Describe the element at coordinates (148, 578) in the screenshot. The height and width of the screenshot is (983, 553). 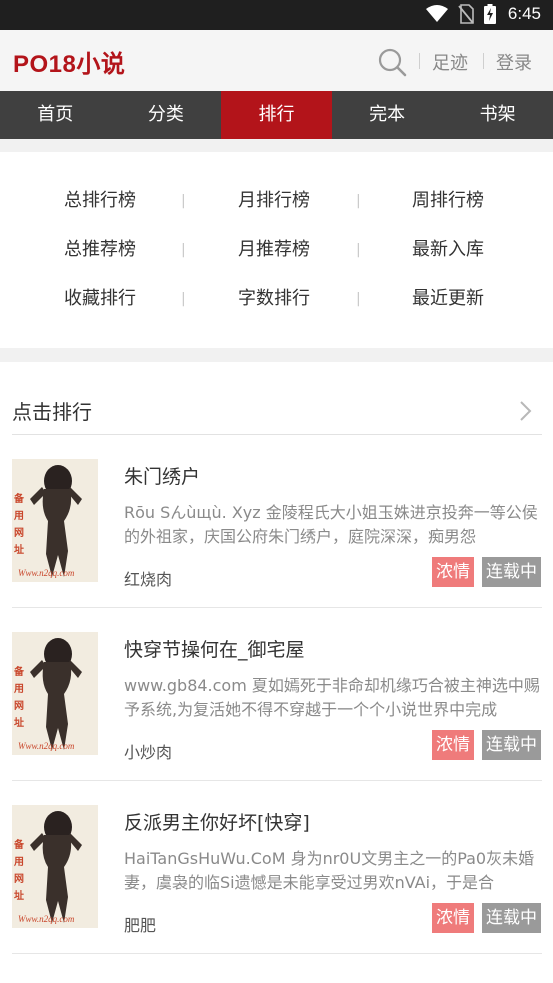
I see `book-author: 红烧肉` at that location.